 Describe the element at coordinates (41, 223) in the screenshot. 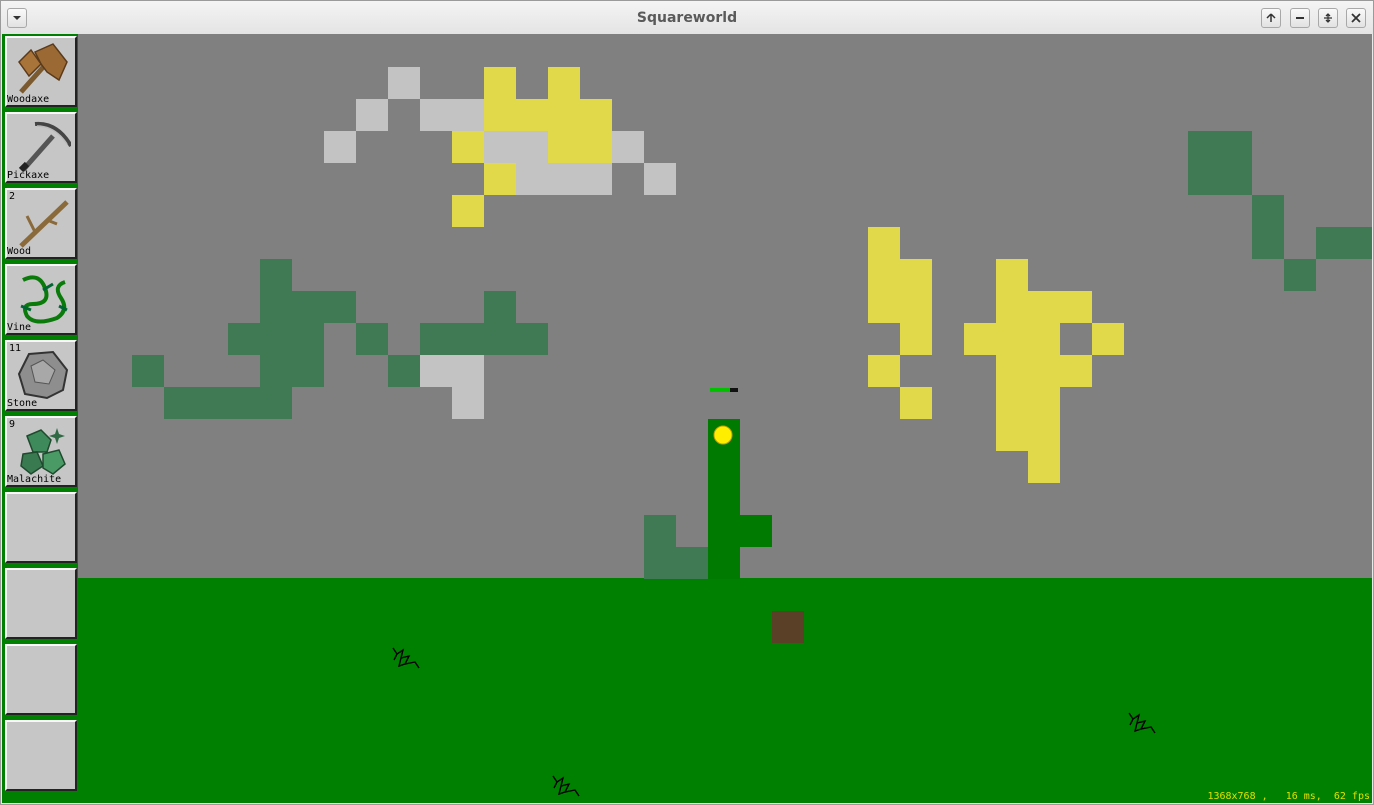

I see `inventory-slot-wood: 2 Wood` at that location.